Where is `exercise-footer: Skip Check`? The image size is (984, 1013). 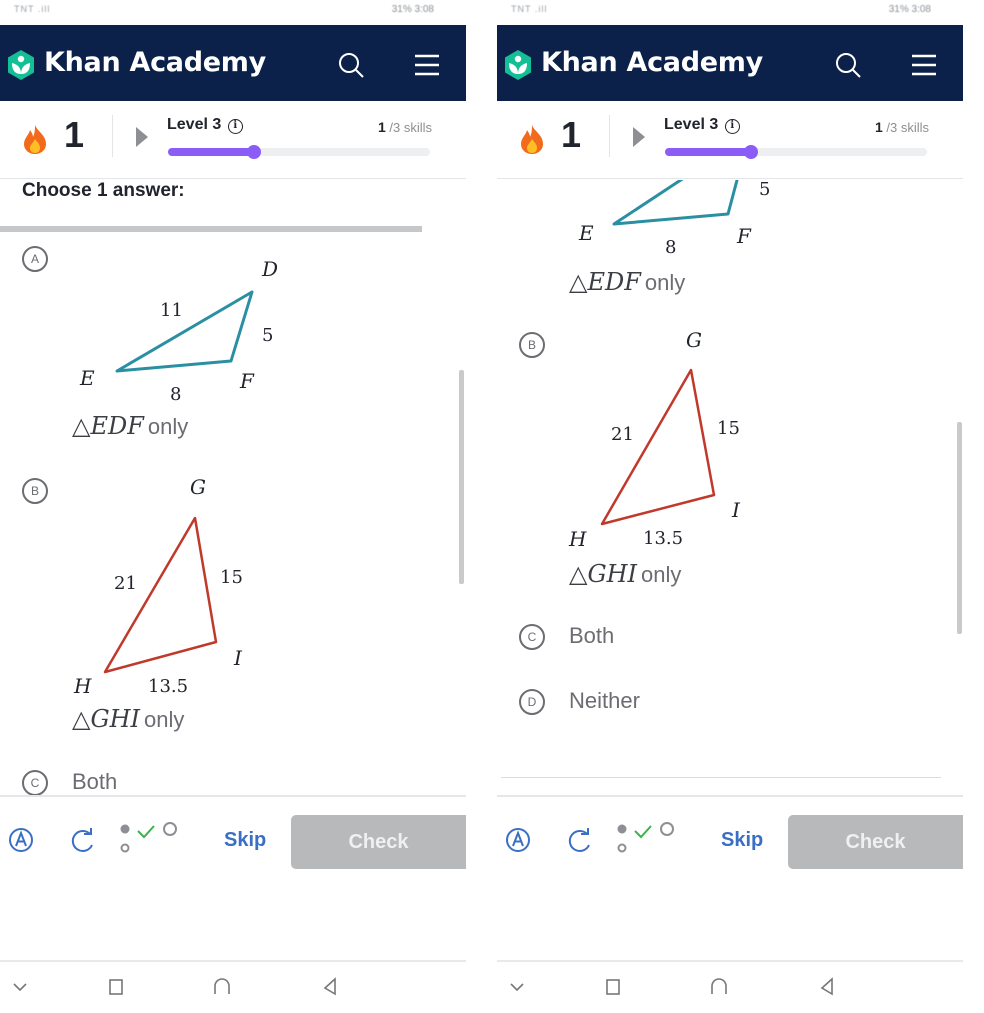 exercise-footer: Skip Check is located at coordinates (233, 841).